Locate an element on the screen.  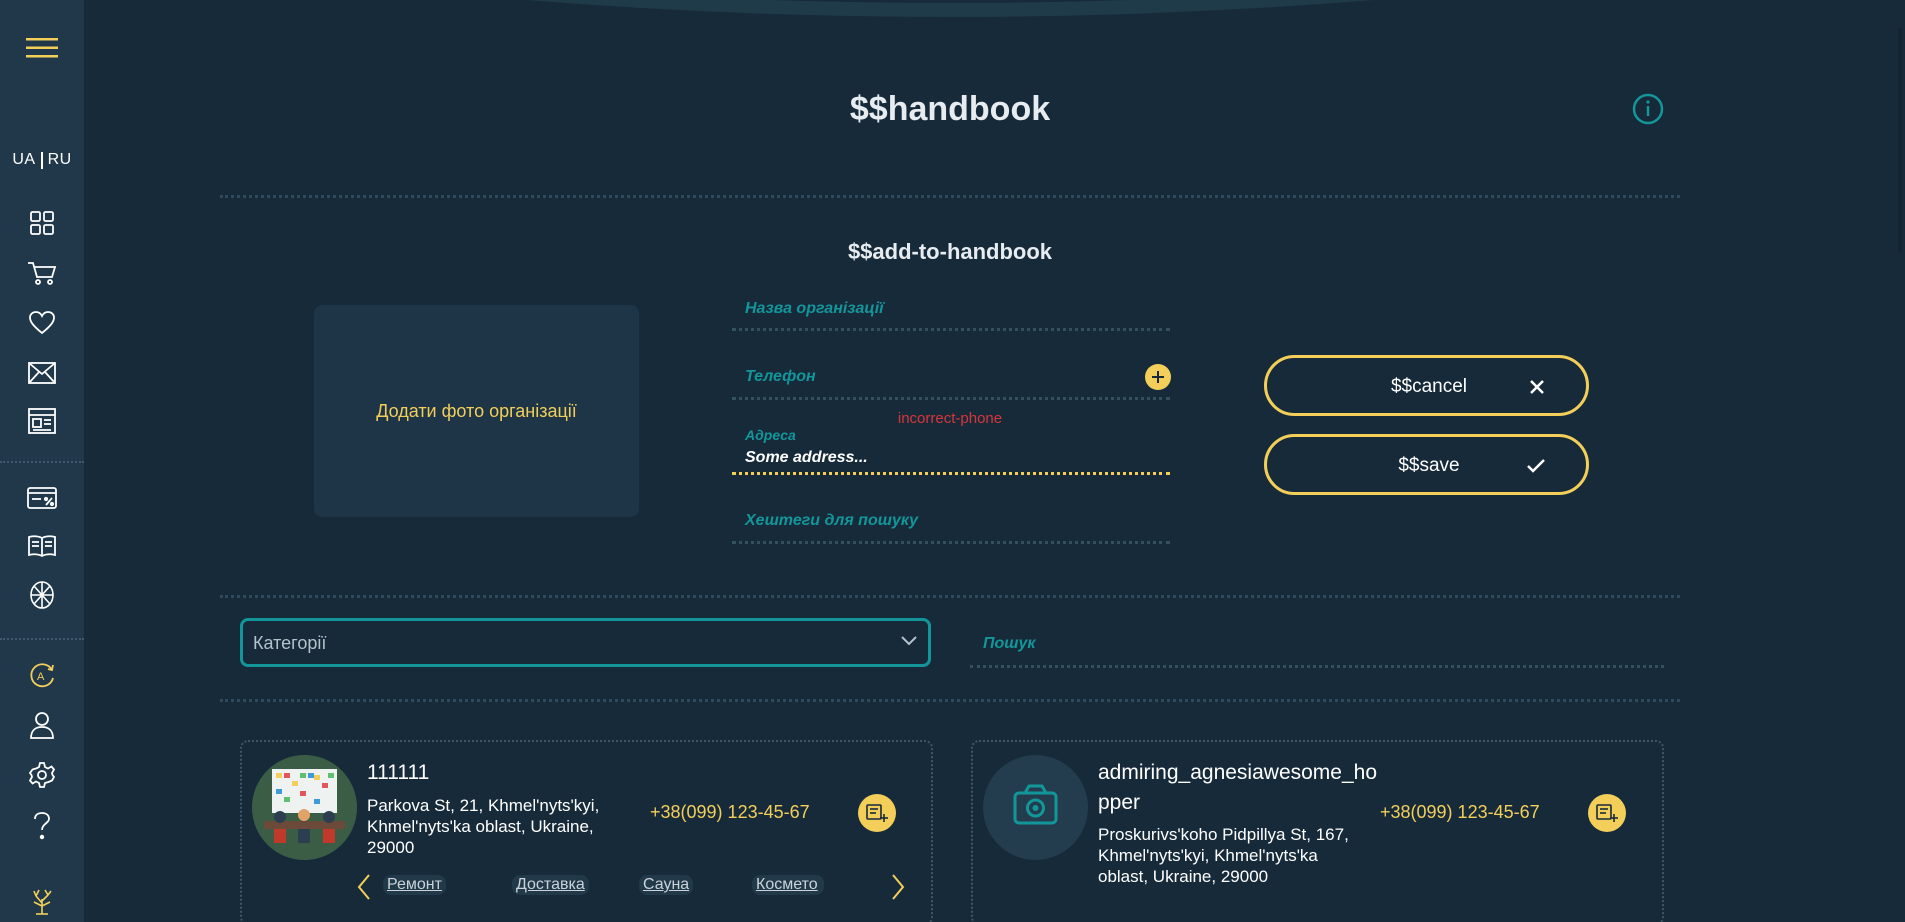
check-icon is located at coordinates (1536, 466).